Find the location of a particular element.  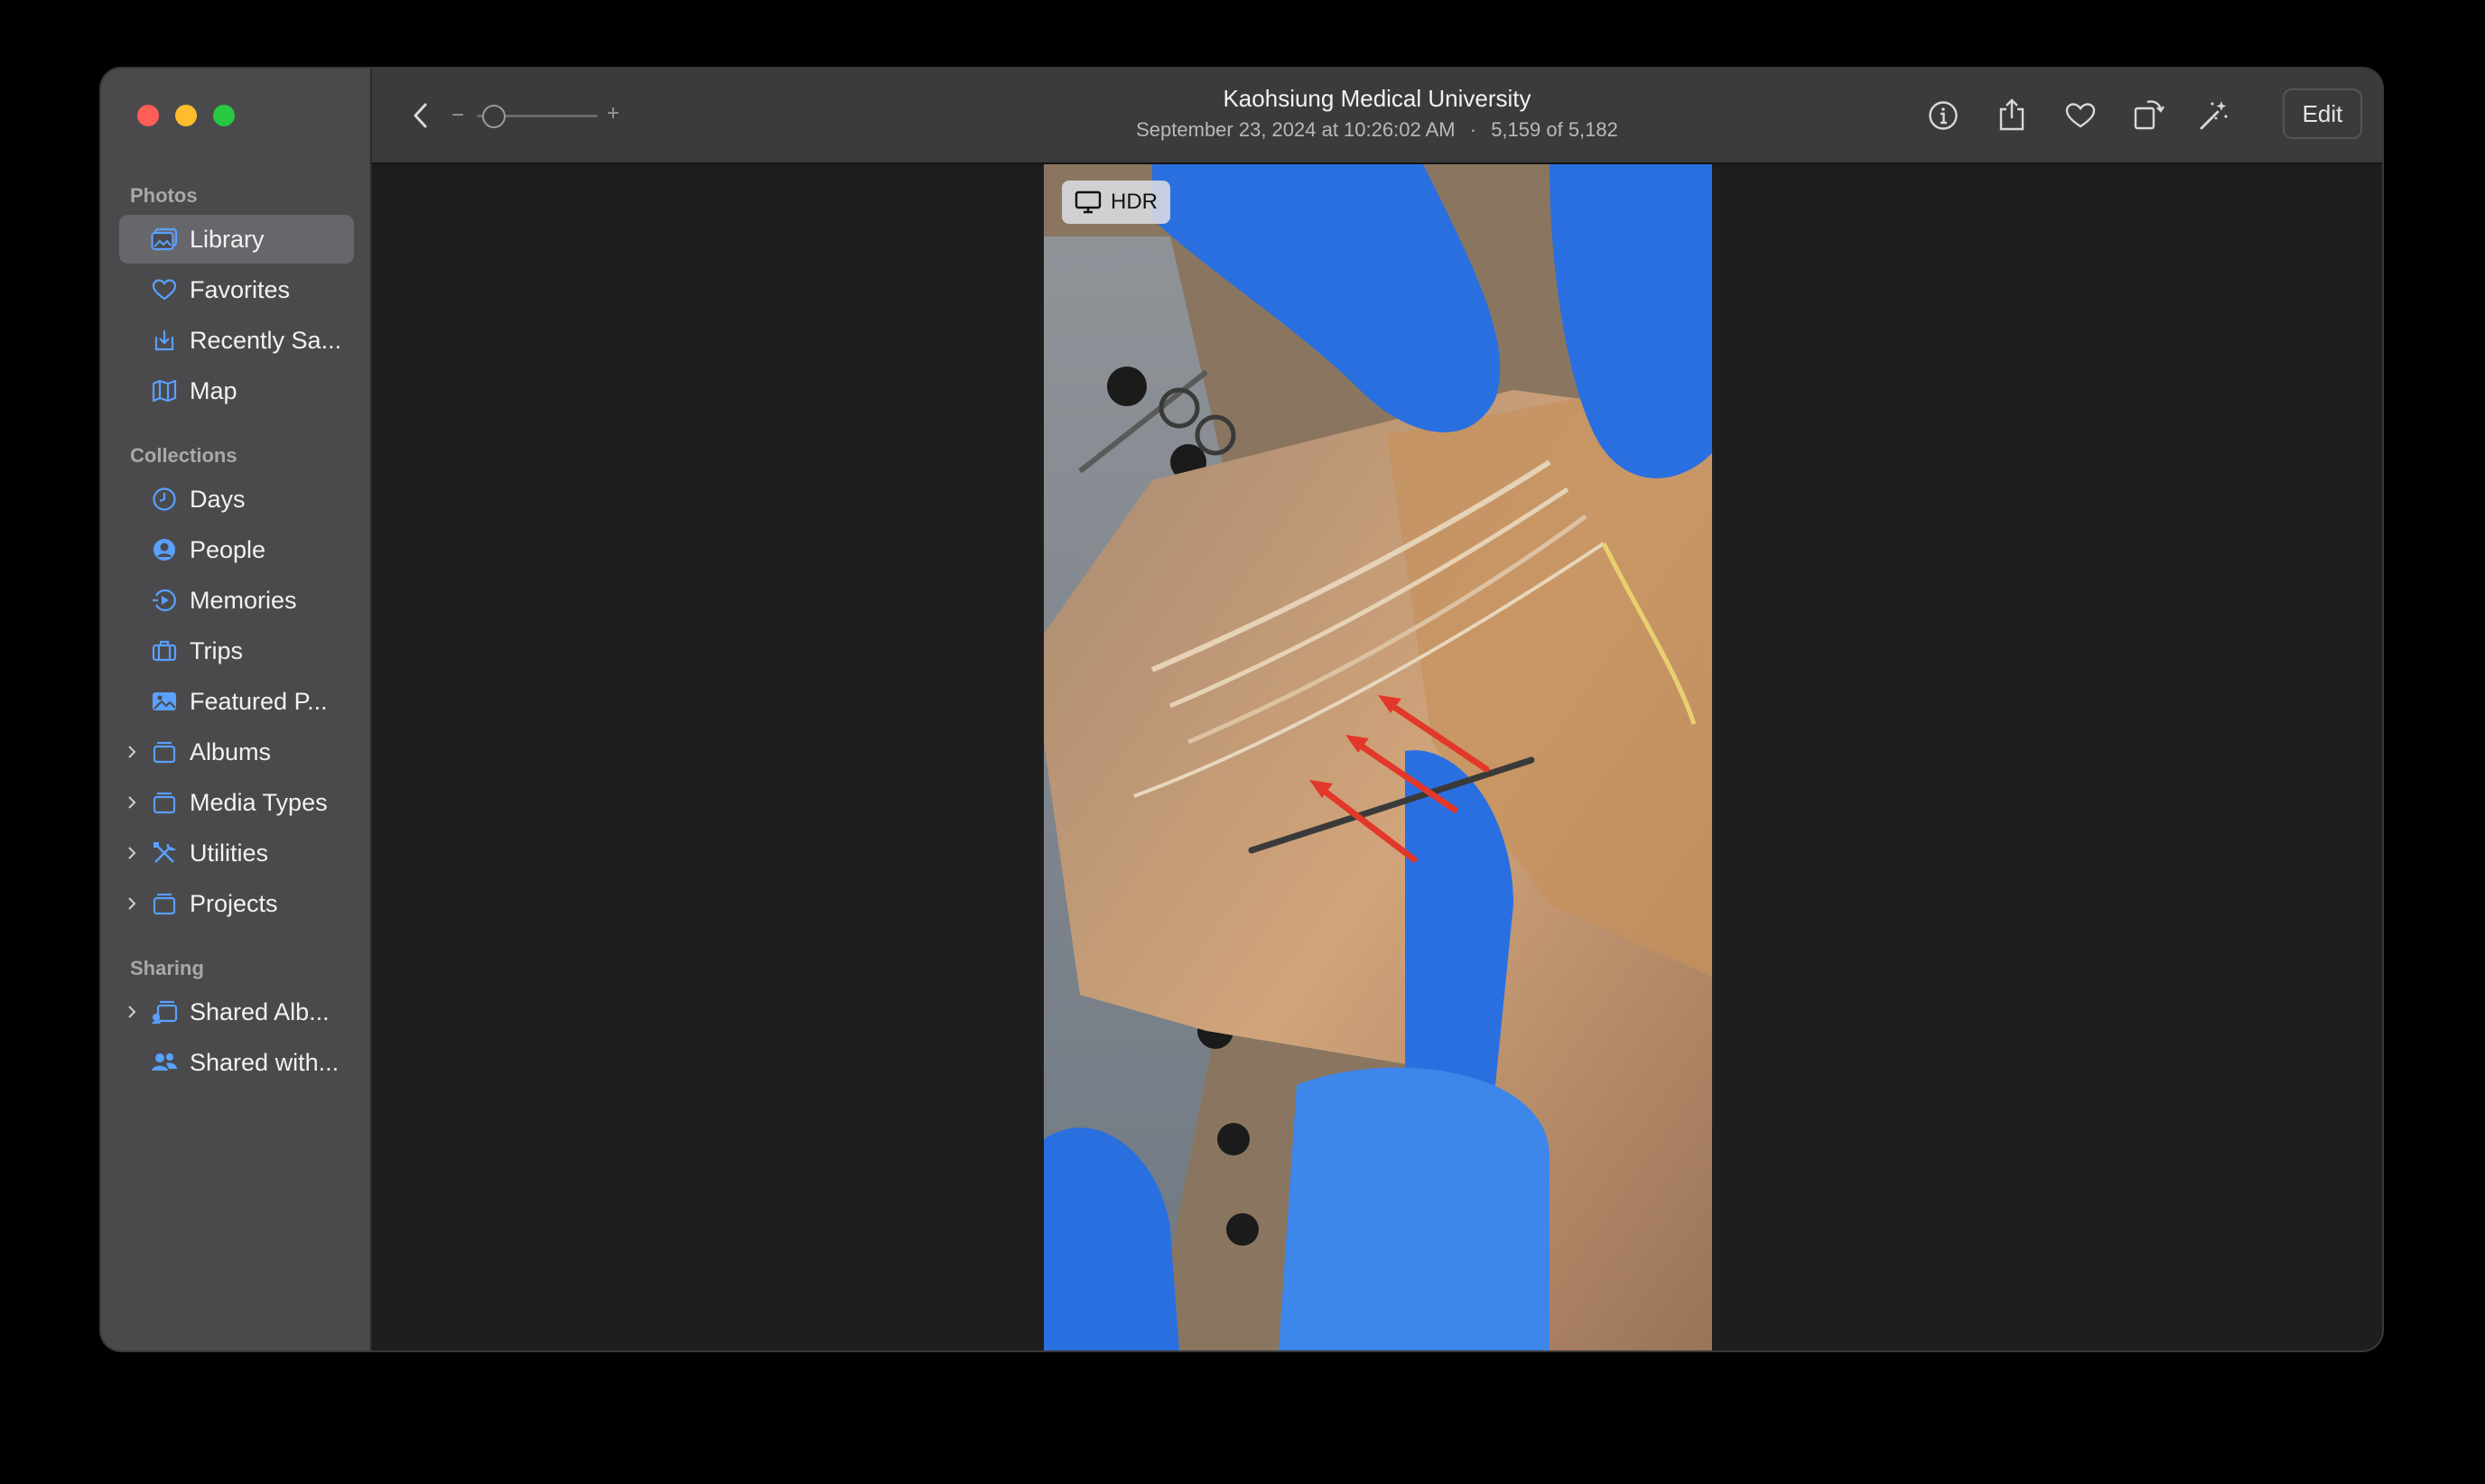

enhance-button is located at coordinates (2214, 114).